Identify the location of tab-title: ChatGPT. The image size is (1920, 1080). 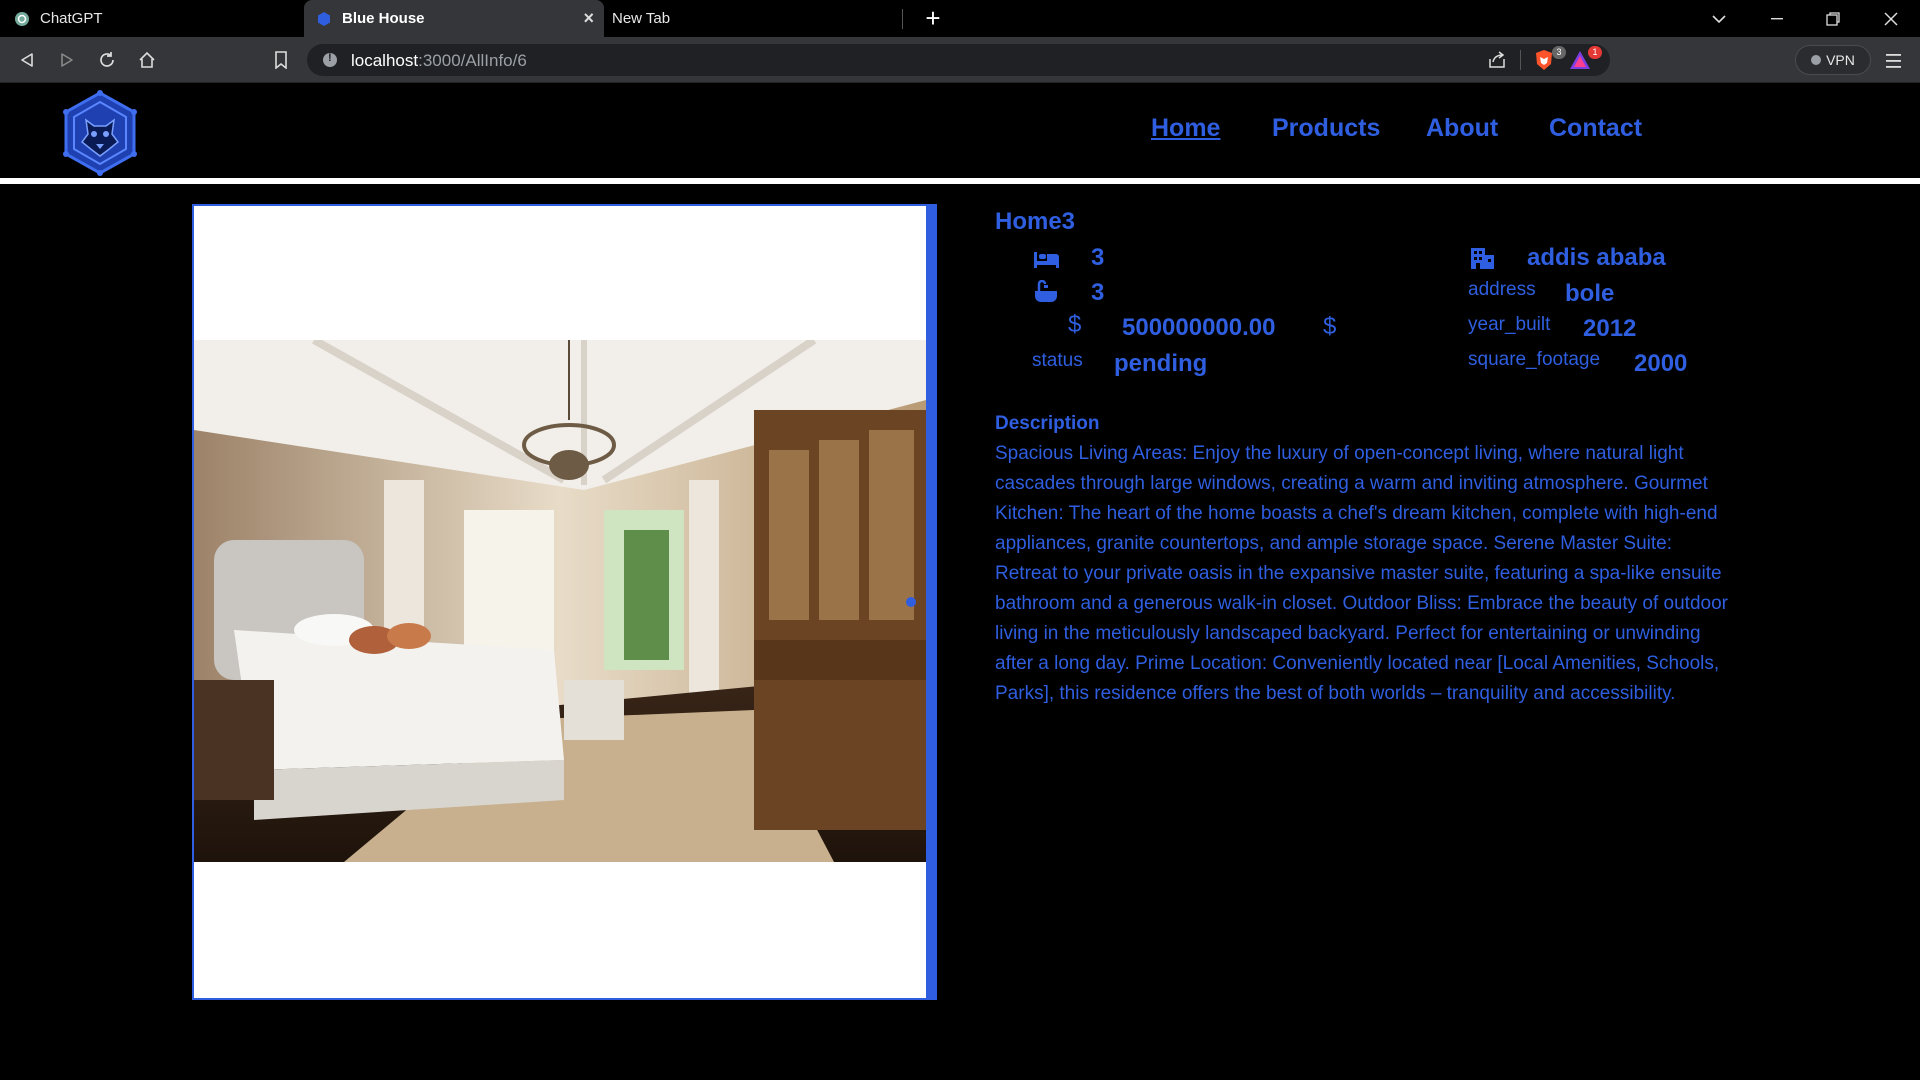
(71, 18).